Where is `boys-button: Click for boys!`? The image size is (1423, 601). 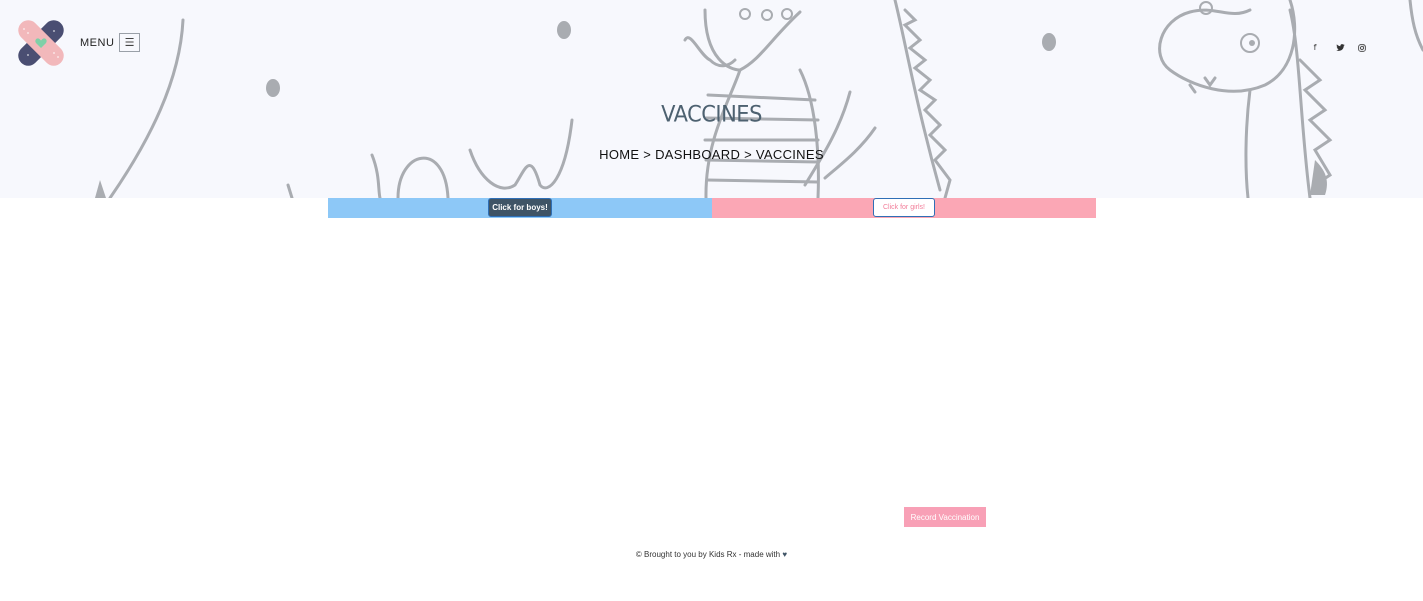
boys-button: Click for boys! is located at coordinates (520, 207).